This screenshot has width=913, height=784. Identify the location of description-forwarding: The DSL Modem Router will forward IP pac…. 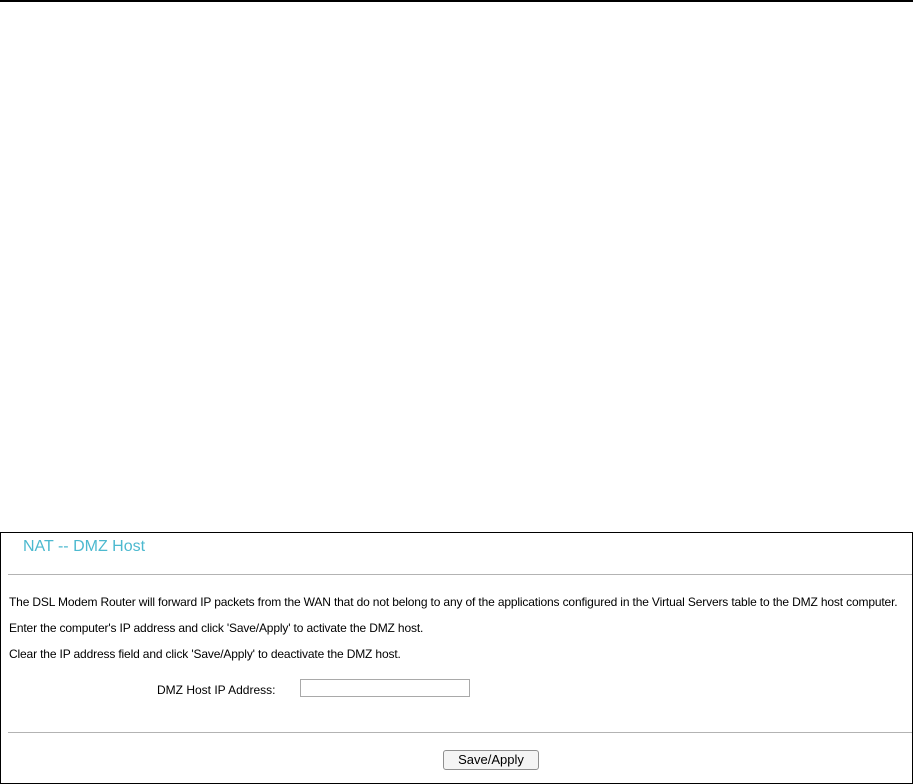
(453, 602).